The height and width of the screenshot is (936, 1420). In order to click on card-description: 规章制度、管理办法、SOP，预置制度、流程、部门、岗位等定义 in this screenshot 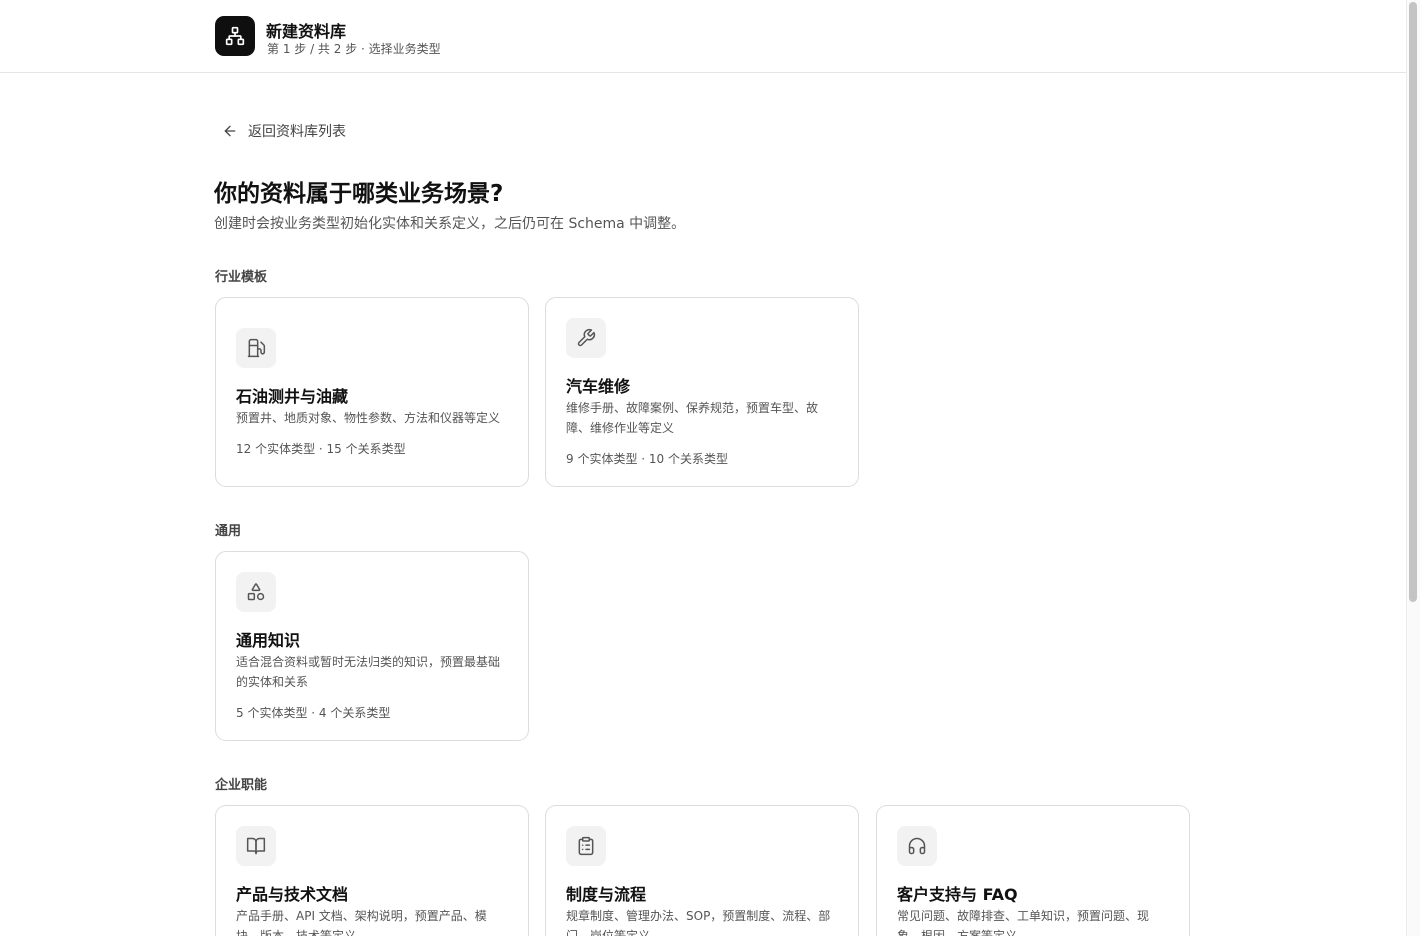, I will do `click(698, 922)`.